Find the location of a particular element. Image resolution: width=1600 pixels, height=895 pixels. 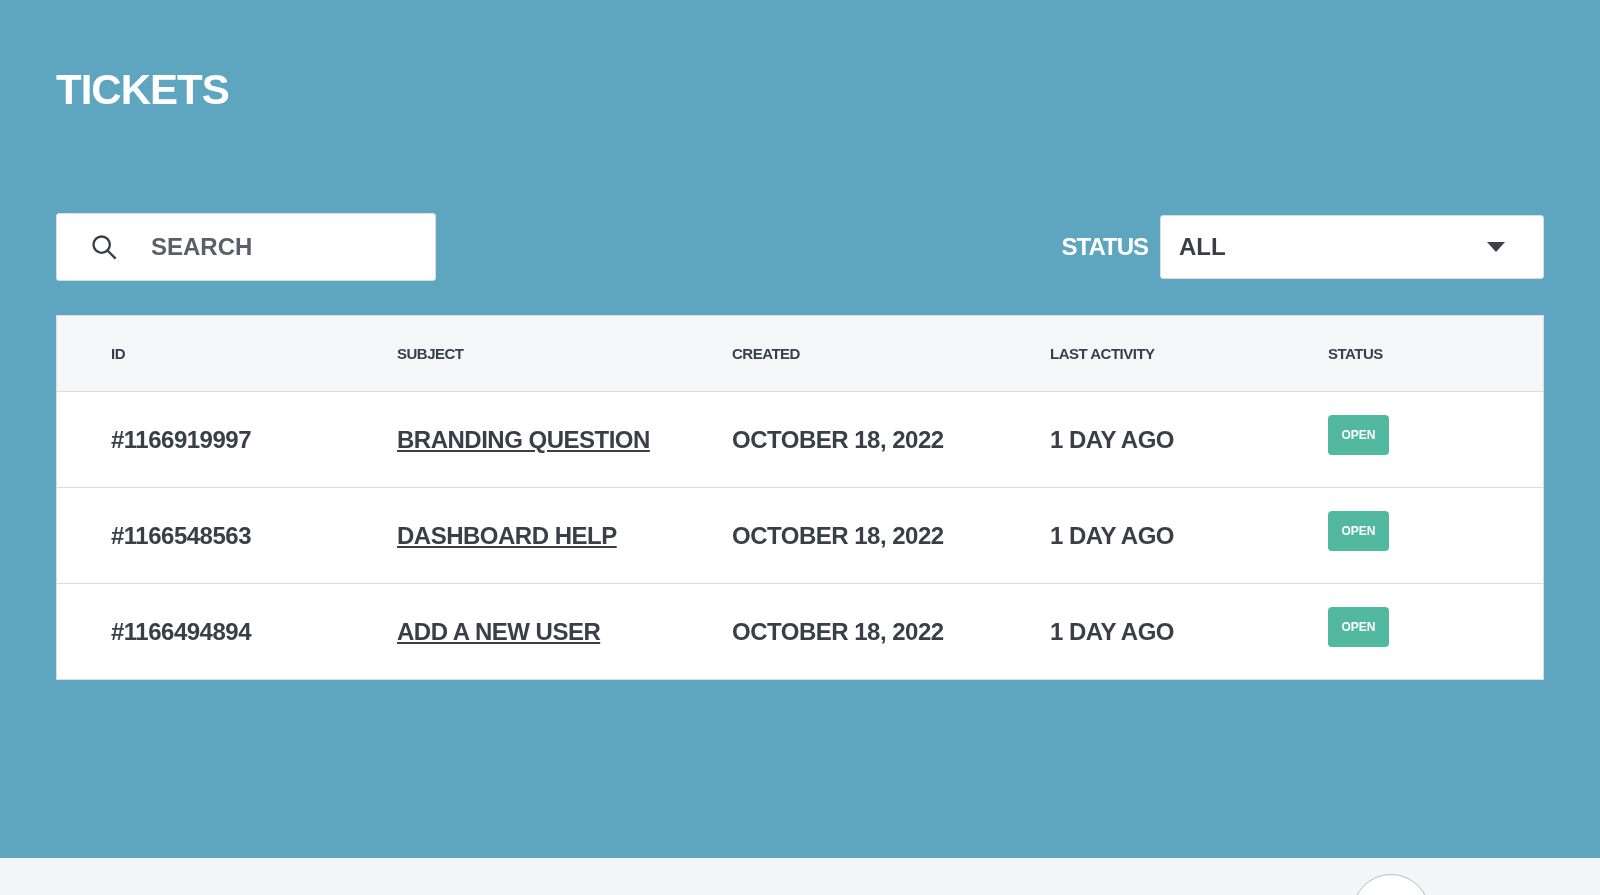

column-header: CREATED is located at coordinates (766, 353).